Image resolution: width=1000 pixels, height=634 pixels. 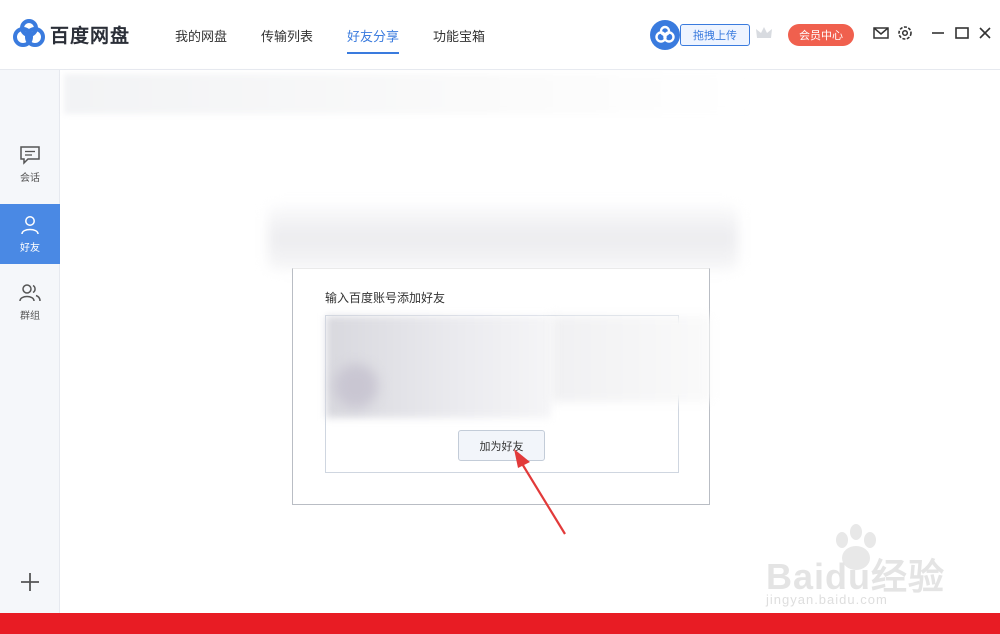 I want to click on sidebar-item-label: 群组, so click(x=30, y=316).